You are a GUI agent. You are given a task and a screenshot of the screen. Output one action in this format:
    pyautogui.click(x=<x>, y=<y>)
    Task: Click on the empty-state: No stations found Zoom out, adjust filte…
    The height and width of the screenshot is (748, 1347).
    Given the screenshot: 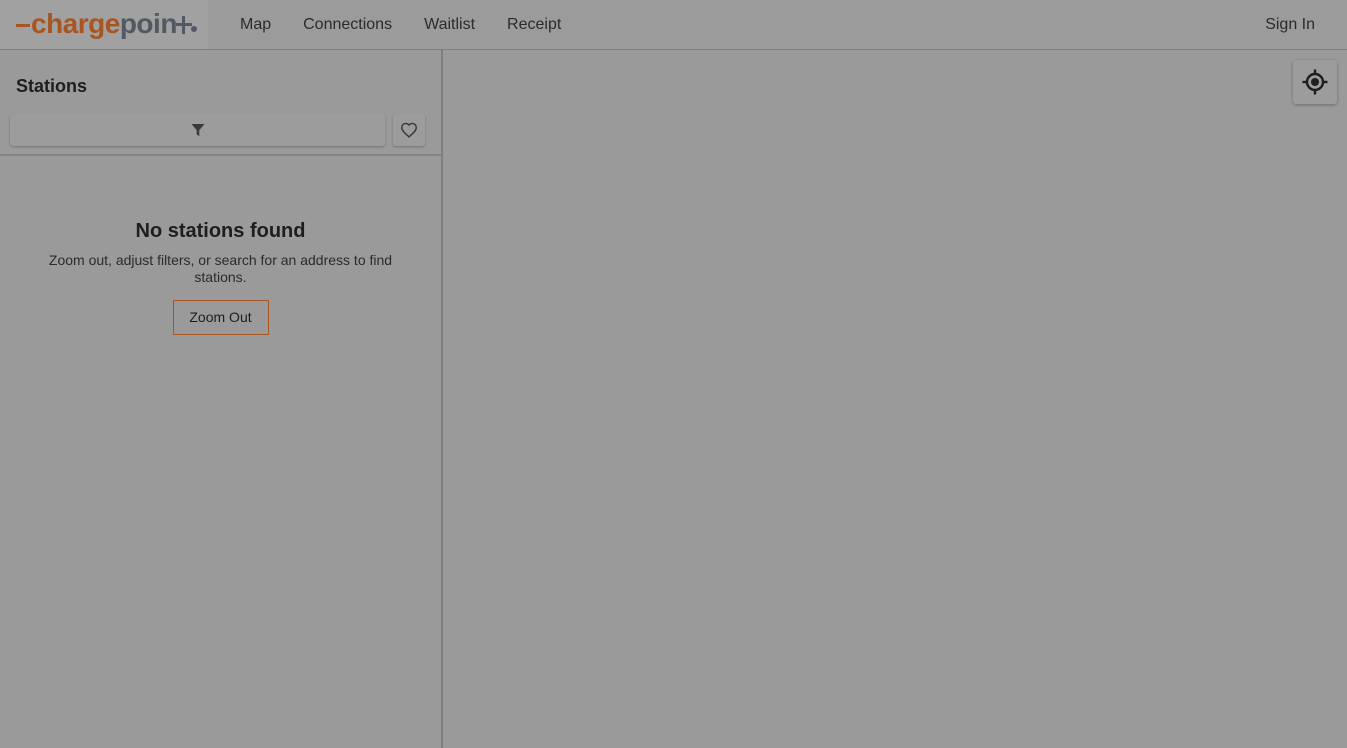 What is the action you would take?
    pyautogui.click(x=220, y=277)
    